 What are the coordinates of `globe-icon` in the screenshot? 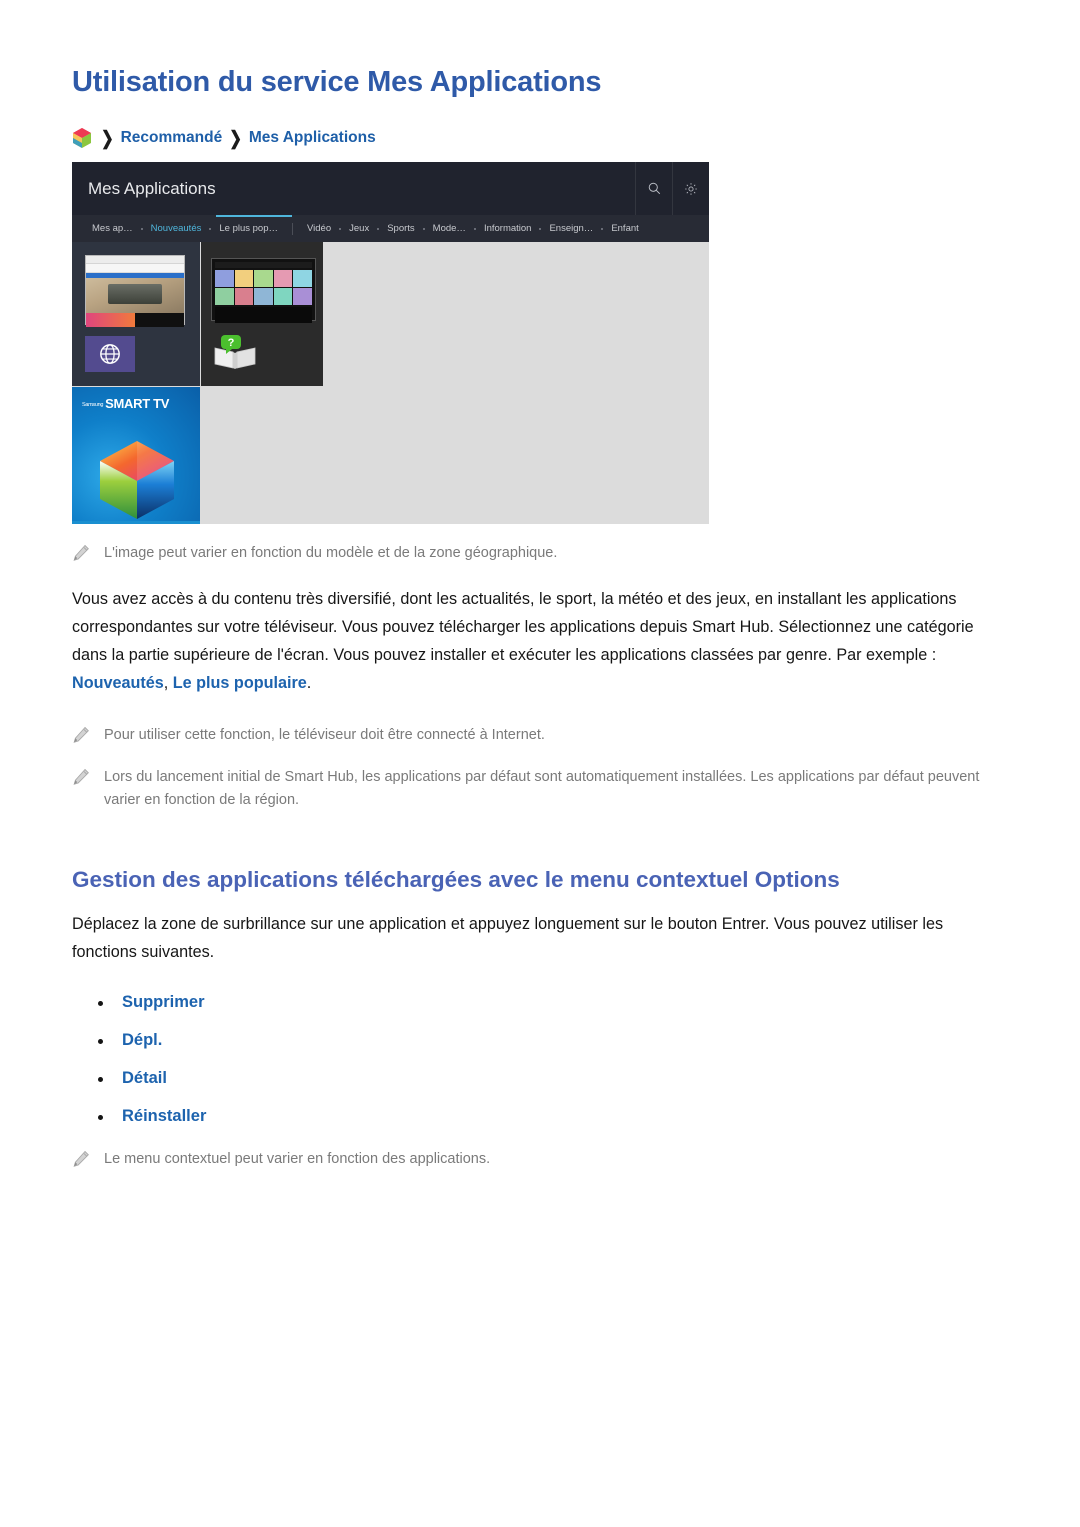 It's located at (110, 354).